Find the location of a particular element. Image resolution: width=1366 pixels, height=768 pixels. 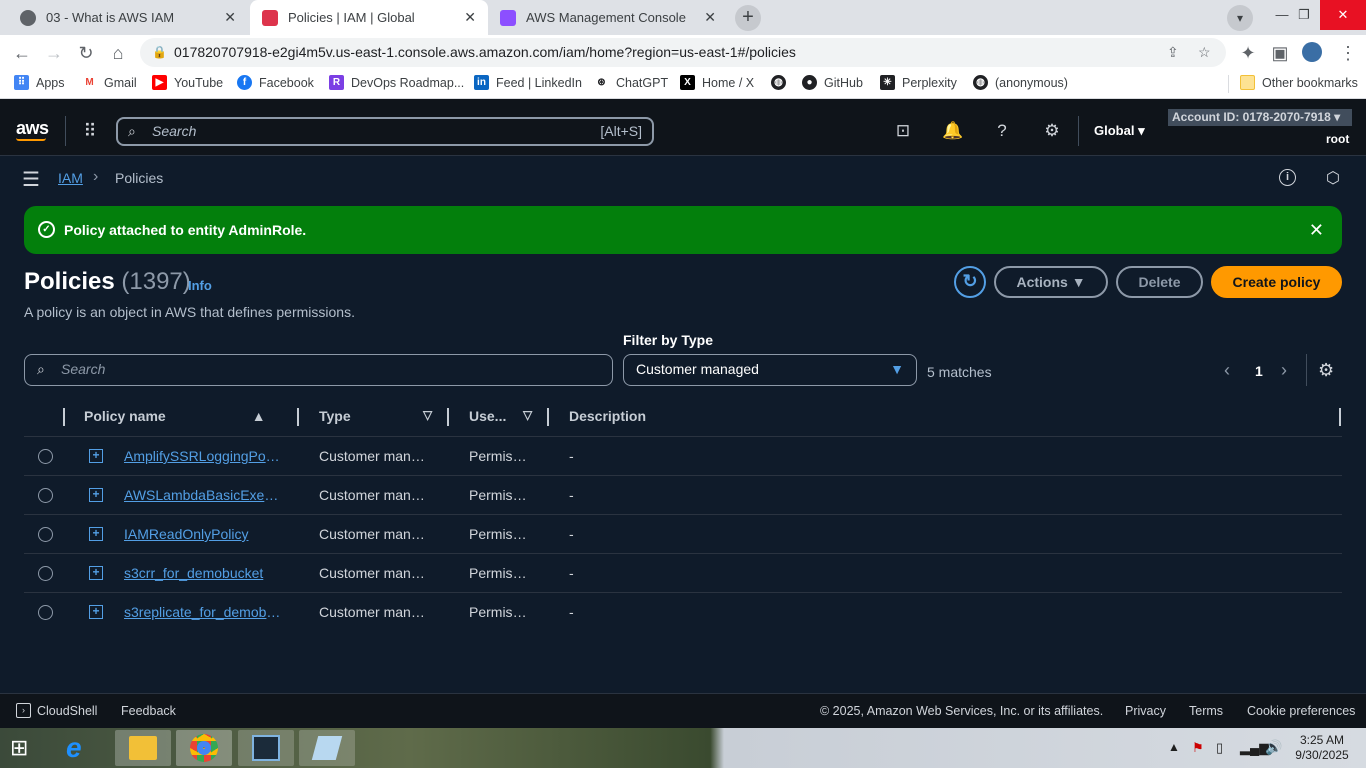

policy-name-link: AWSLambdaBasicExecutionRole is located at coordinates (203, 495).